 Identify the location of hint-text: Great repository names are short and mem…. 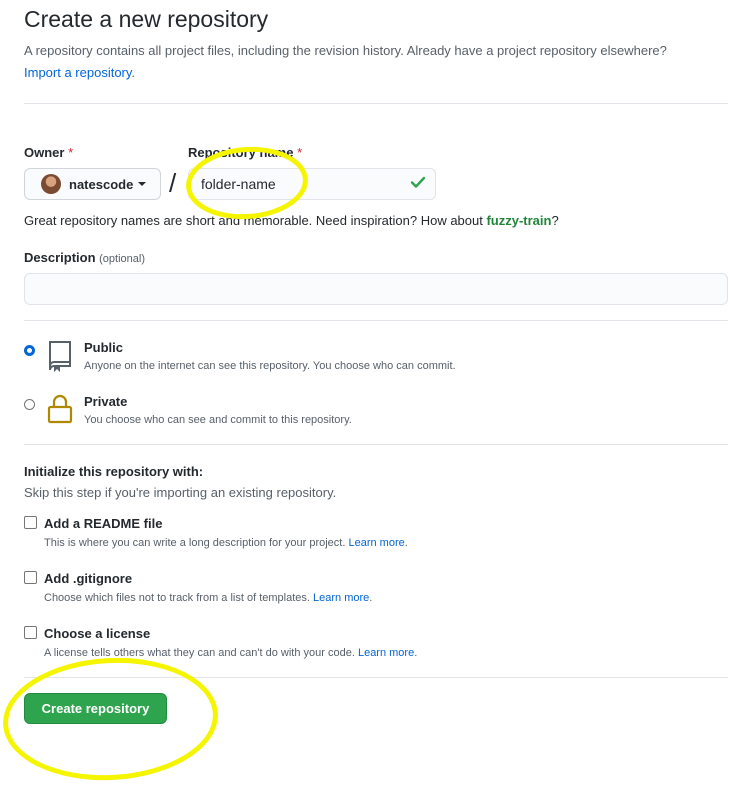
(255, 220).